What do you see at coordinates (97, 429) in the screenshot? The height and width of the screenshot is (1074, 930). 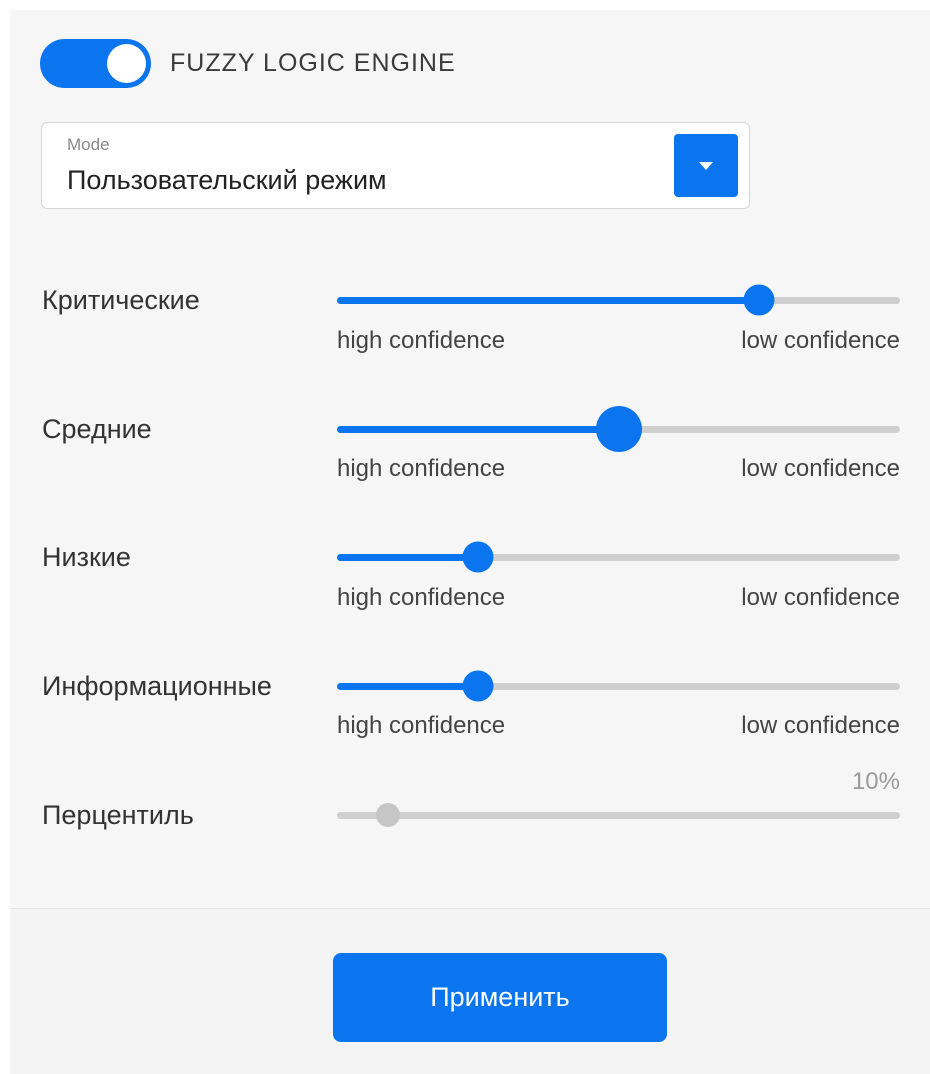 I see `slider-label-medium: Средние` at bounding box center [97, 429].